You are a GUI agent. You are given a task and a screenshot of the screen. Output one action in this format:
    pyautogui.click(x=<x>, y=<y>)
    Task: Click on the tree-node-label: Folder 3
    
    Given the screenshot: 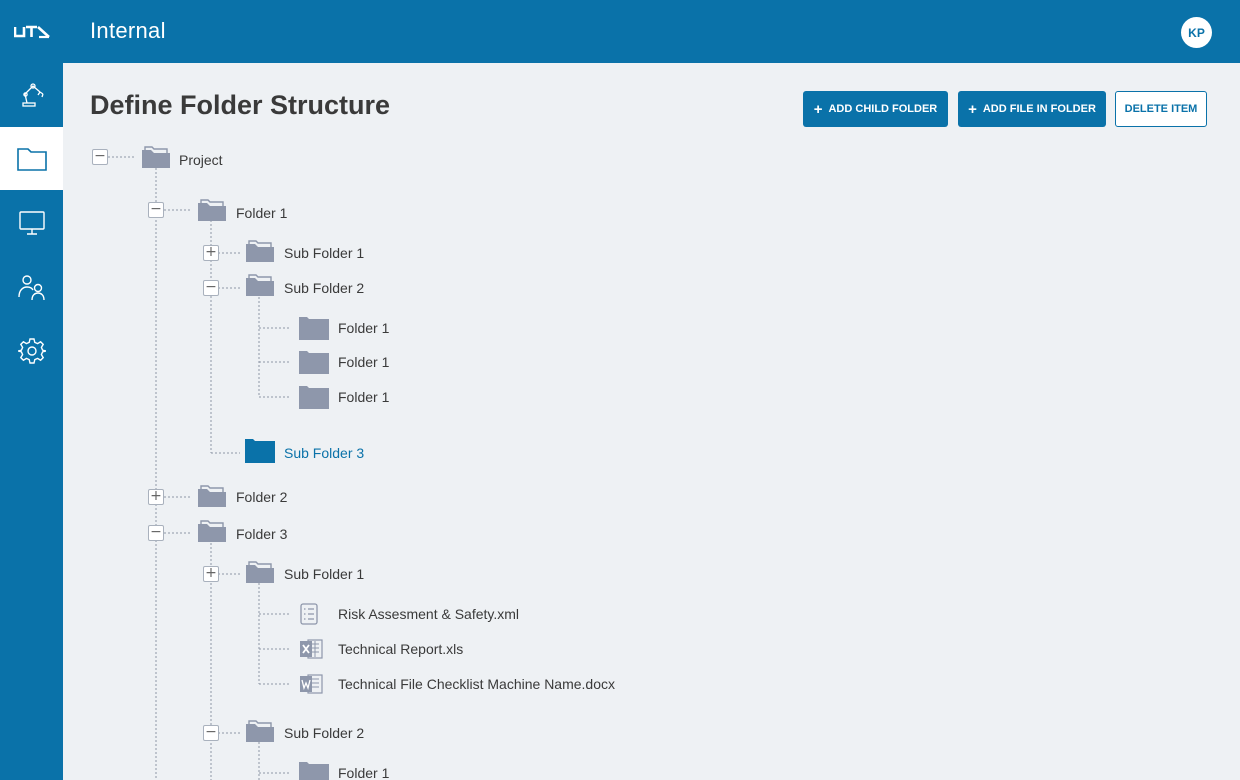 What is the action you would take?
    pyautogui.click(x=261, y=534)
    